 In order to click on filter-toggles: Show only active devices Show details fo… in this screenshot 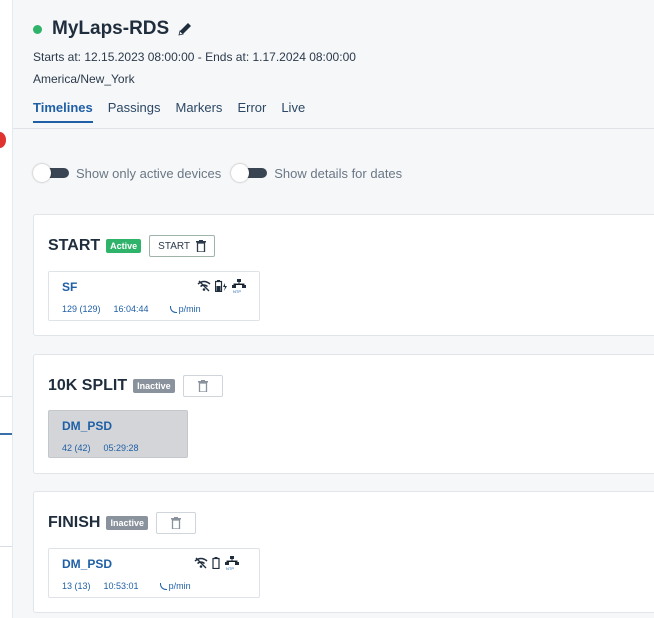, I will do `click(222, 173)`.